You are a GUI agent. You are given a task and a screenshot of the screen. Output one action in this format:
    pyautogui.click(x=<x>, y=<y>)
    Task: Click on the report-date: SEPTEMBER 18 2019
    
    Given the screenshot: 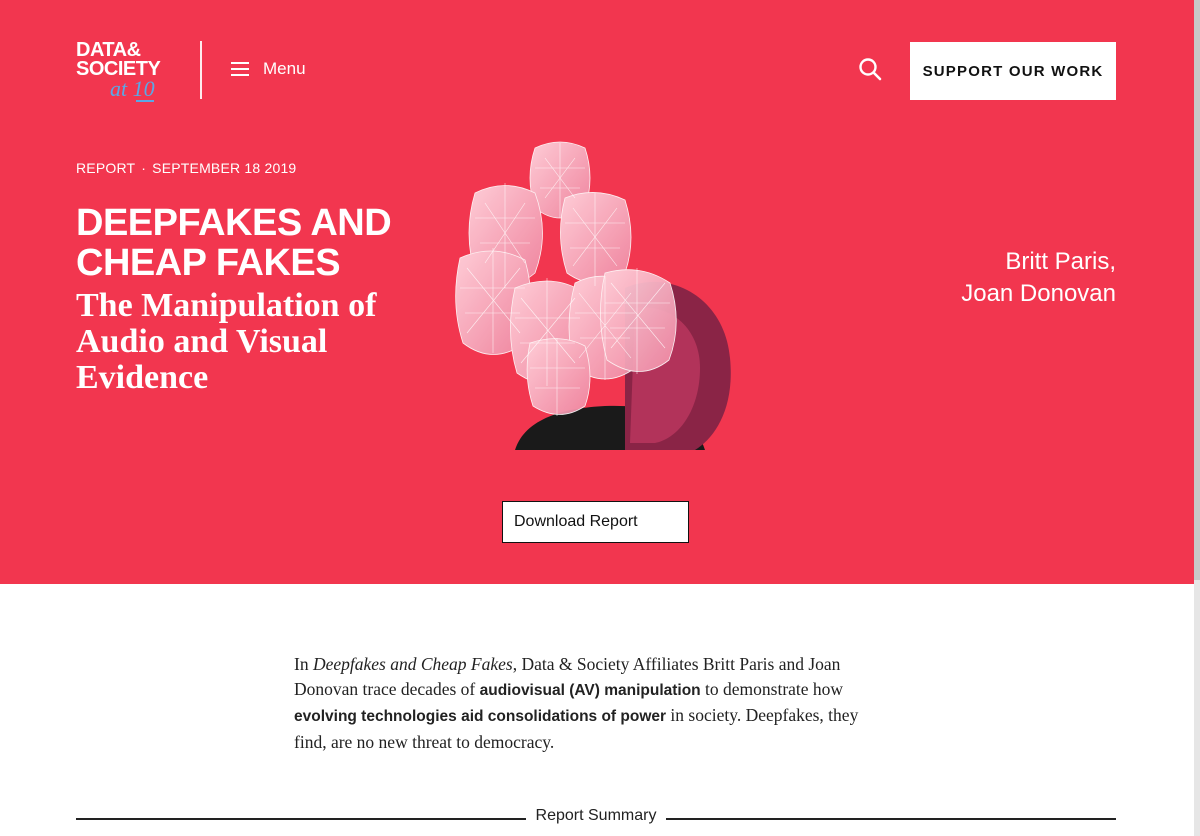 What is the action you would take?
    pyautogui.click(x=224, y=168)
    